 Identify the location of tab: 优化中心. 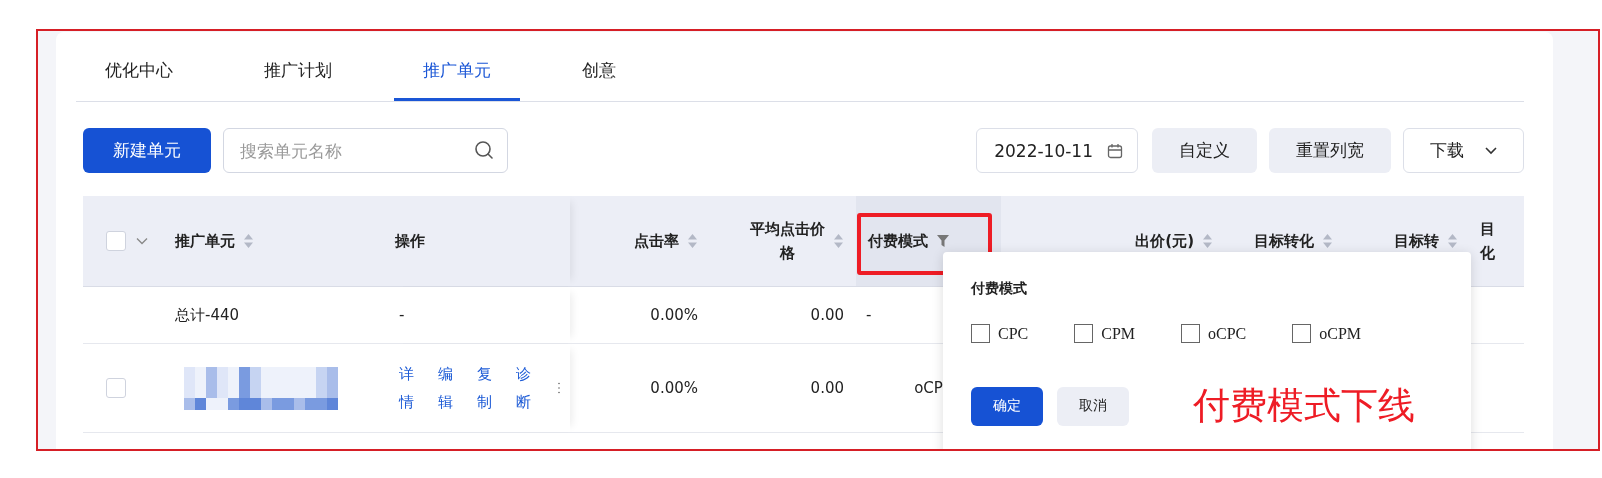
(139, 66).